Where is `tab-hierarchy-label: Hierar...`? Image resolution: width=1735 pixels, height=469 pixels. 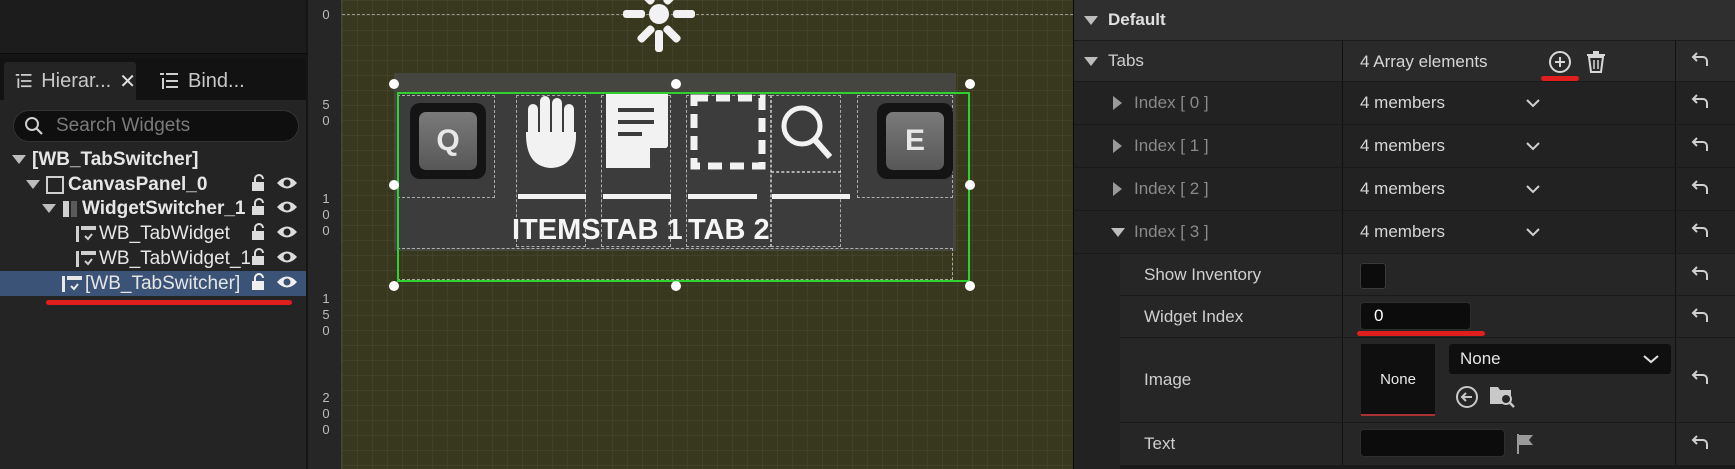
tab-hierarchy-label: Hierar... is located at coordinates (76, 80).